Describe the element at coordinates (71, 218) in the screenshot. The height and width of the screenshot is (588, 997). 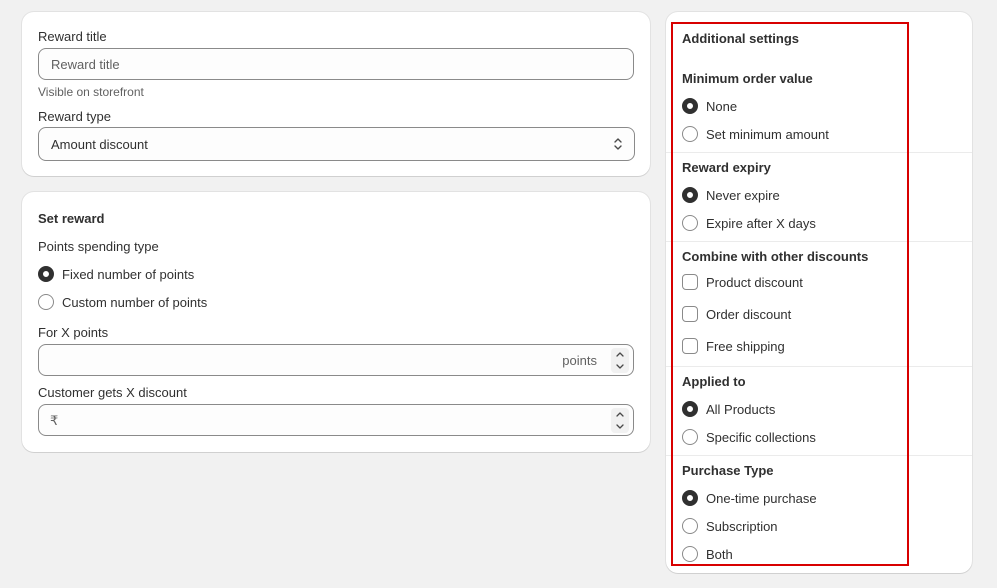
I see `set-reward-heading: Set reward` at that location.